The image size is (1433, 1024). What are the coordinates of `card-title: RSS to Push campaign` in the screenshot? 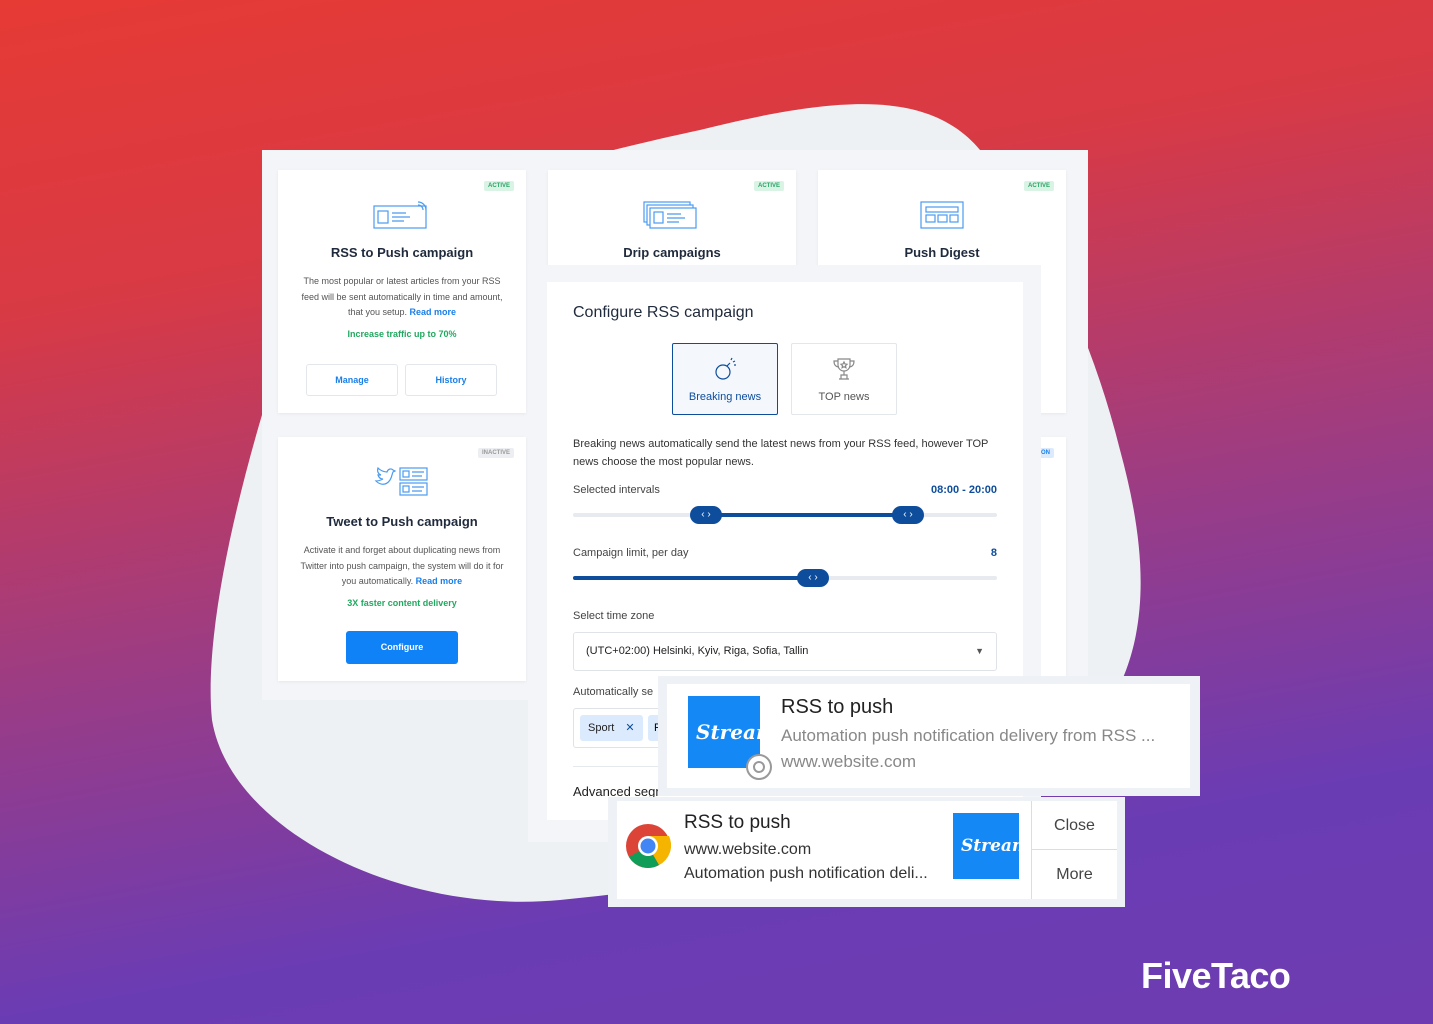 It's located at (402, 252).